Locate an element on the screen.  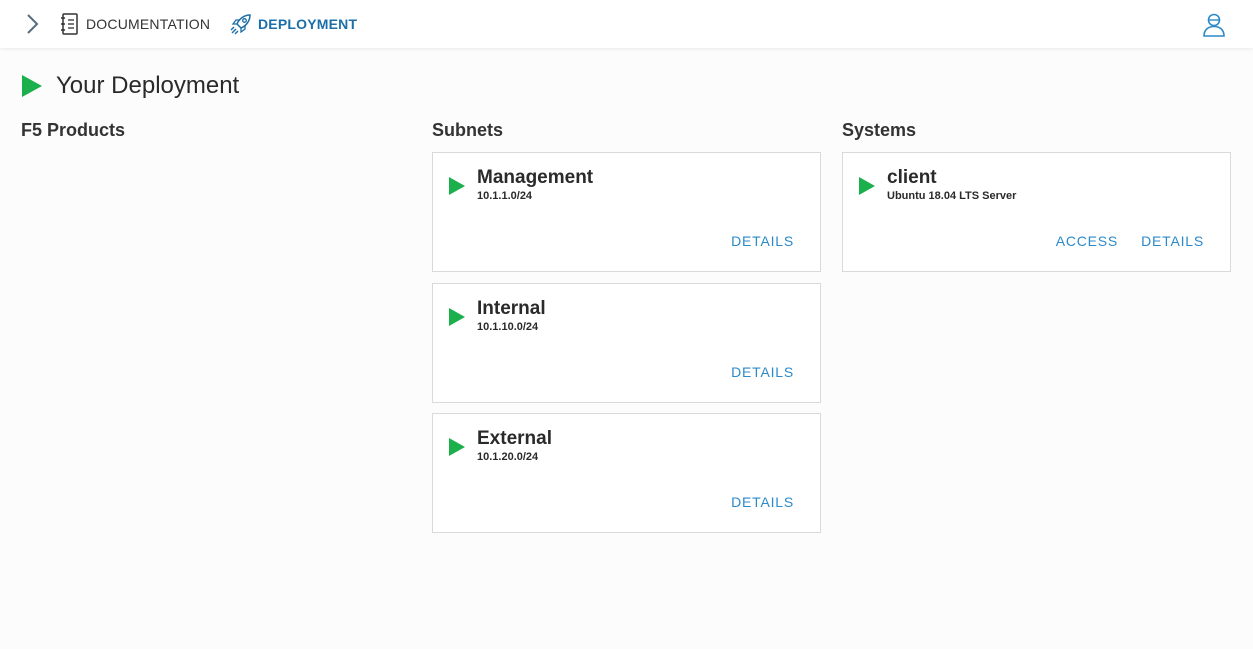
notebook-icon is located at coordinates (69, 24).